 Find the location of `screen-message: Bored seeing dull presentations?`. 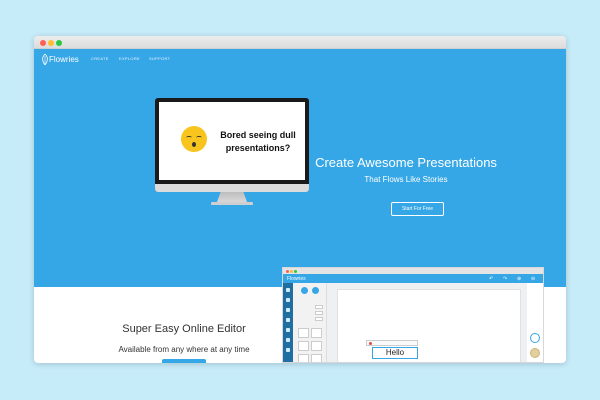

screen-message: Bored seeing dull presentations? is located at coordinates (258, 141).